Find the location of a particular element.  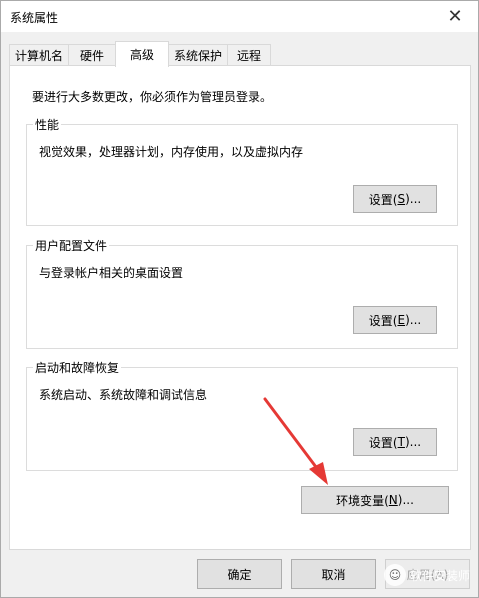

ok-button: 确定 is located at coordinates (239, 574).